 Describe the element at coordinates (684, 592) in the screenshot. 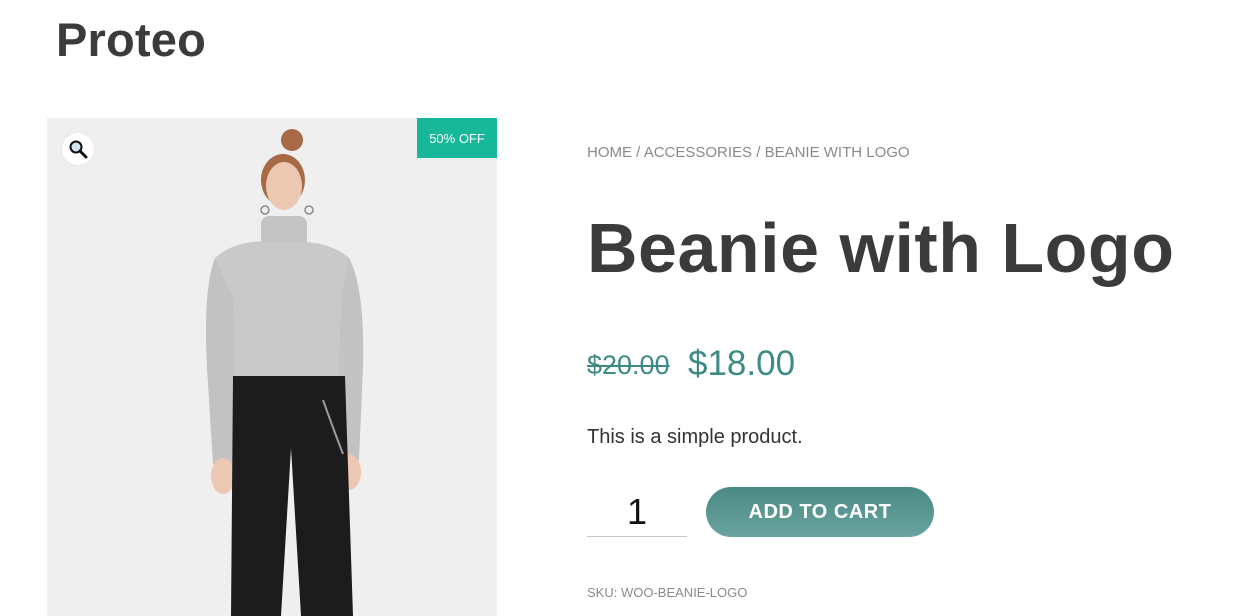

I see `sku-value: WOO-BEANIE-LOGO` at that location.